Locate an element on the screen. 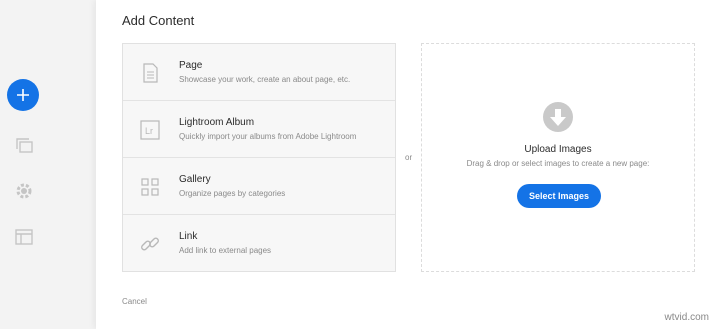  lightroom-icon: Lr is located at coordinates (150, 130).